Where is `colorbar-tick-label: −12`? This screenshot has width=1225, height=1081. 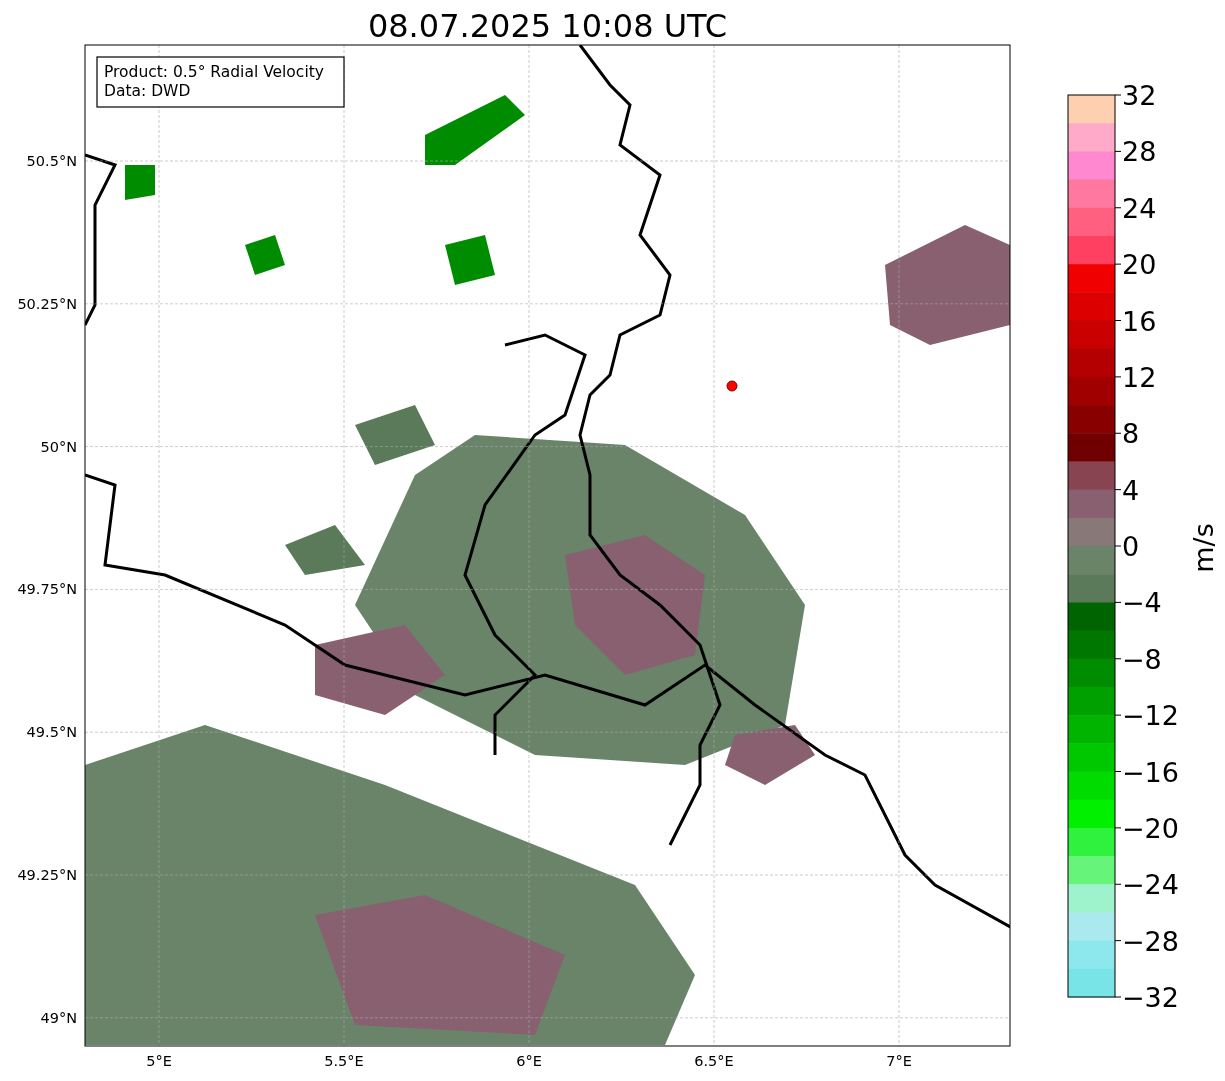 colorbar-tick-label: −12 is located at coordinates (1150, 716).